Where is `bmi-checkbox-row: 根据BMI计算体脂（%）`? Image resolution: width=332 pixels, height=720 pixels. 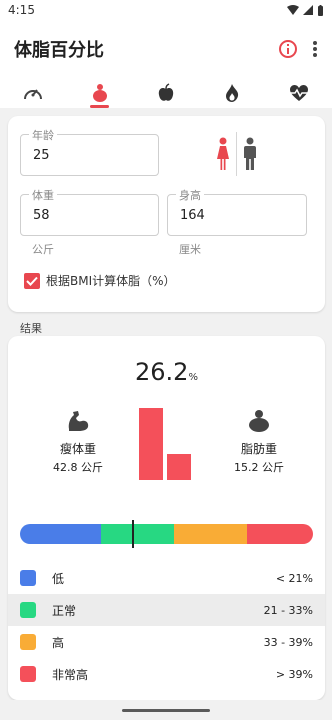 bmi-checkbox-row: 根据BMI计算体脂（%） is located at coordinates (100, 280).